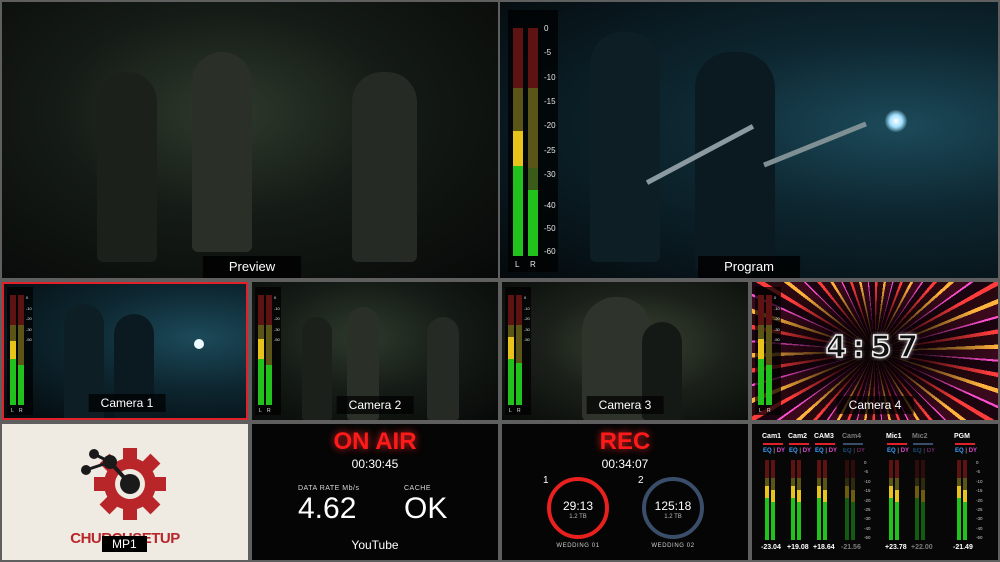 This screenshot has width=1000, height=562. I want to click on camera-2-view: 0 -10 -20 -30 -50 L R Camera 2, so click(375, 351).